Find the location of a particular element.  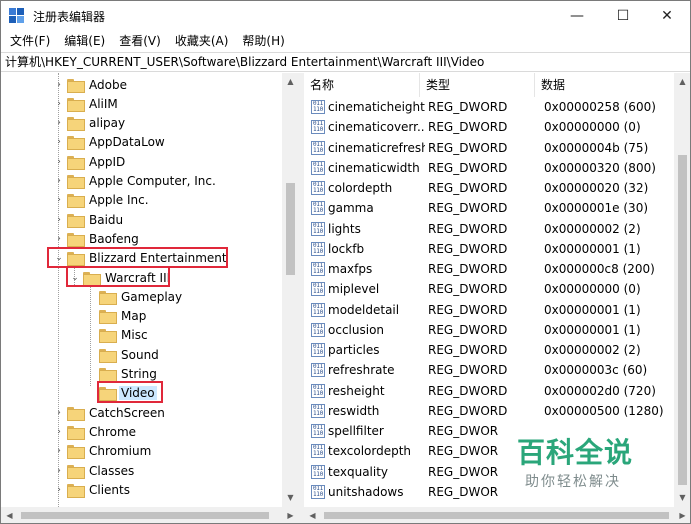

value-name: texquality is located at coordinates (358, 471).